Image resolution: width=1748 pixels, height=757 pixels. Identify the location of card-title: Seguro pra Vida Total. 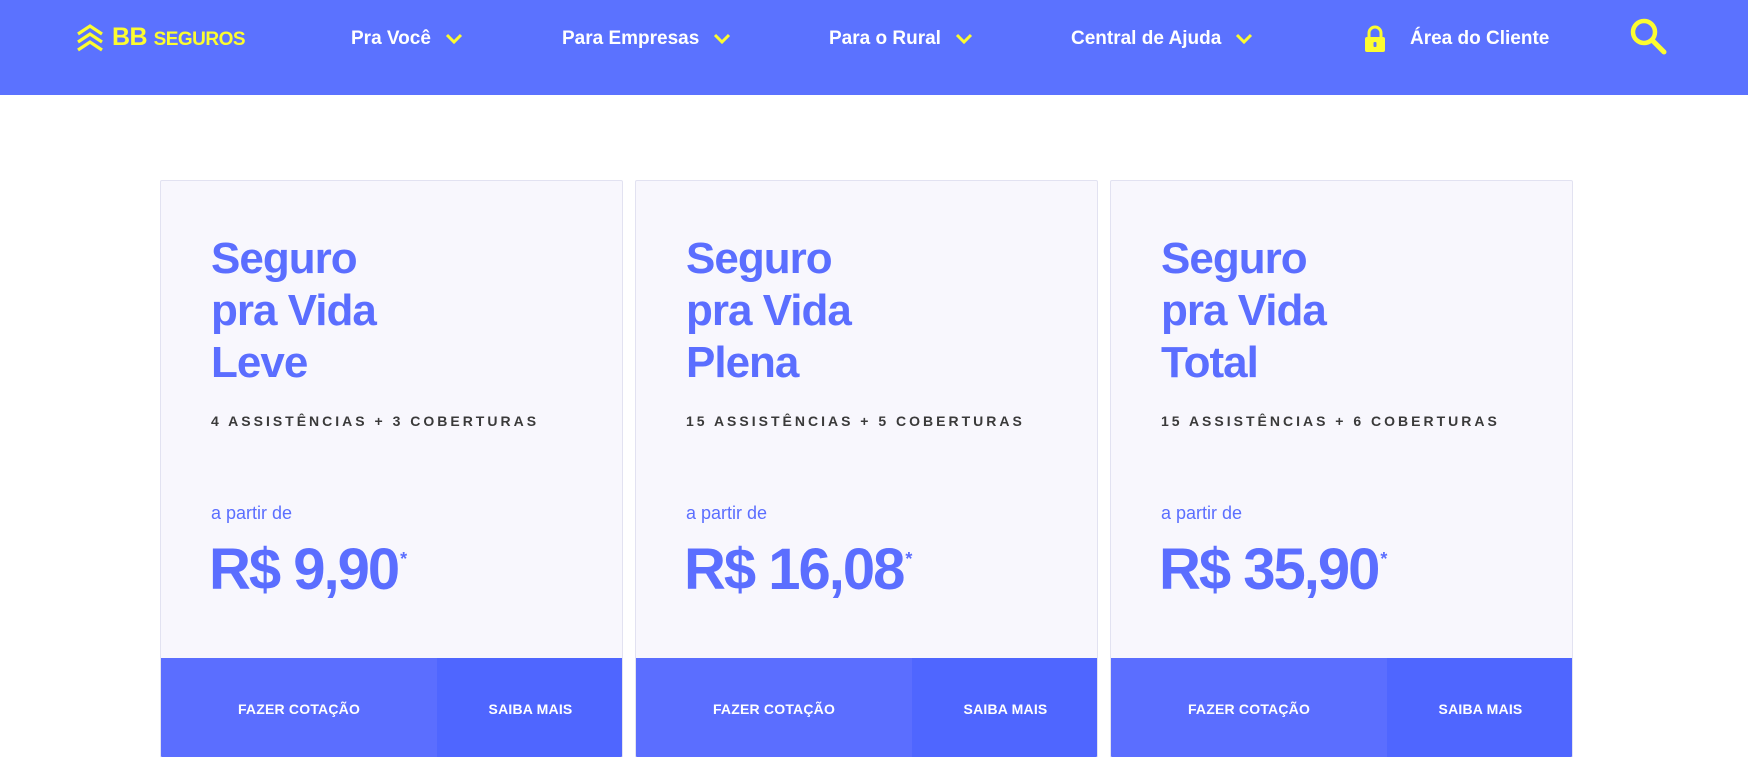
(1244, 310).